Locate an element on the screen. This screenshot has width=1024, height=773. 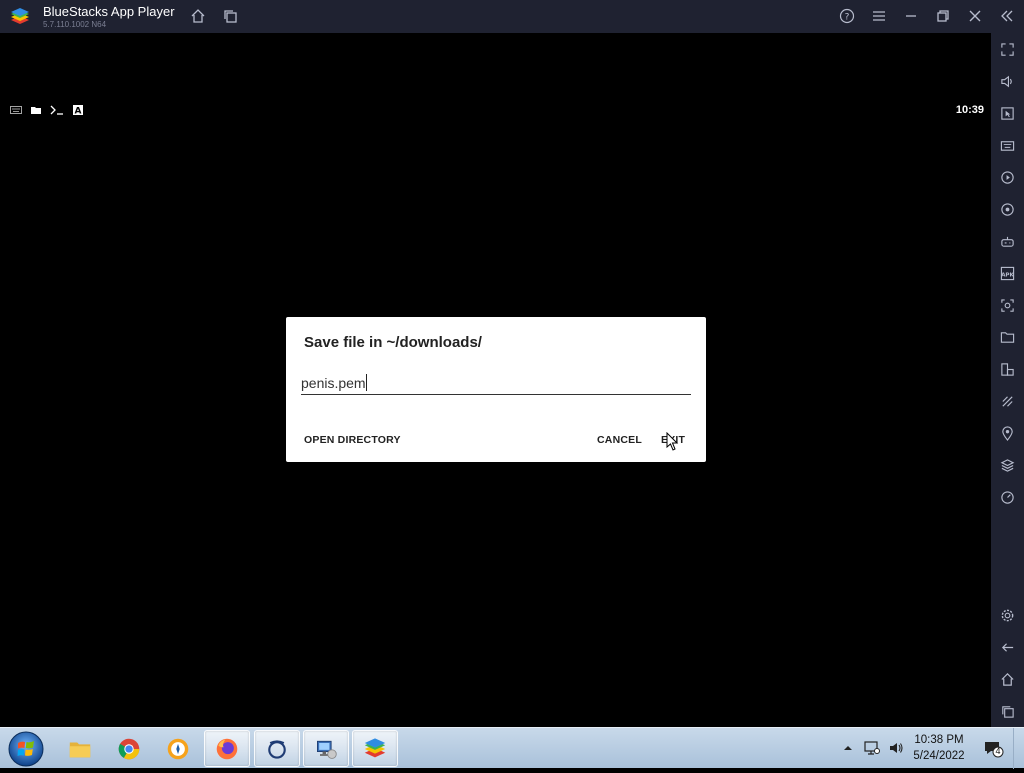
recents-icon is located at coordinates (1007, 711).